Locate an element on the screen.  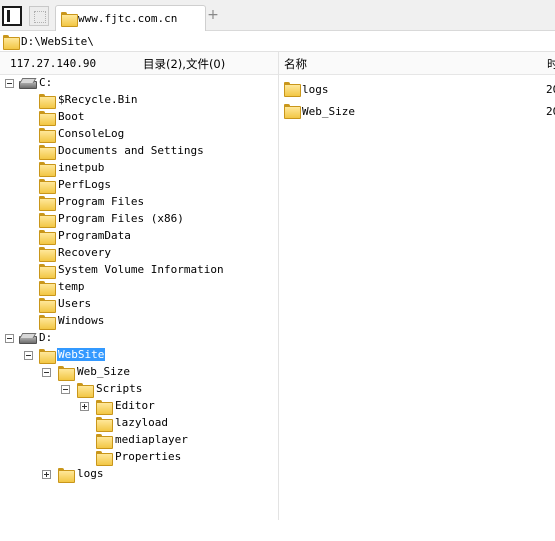
tree-label: ConsoleLog is located at coordinates (91, 133).